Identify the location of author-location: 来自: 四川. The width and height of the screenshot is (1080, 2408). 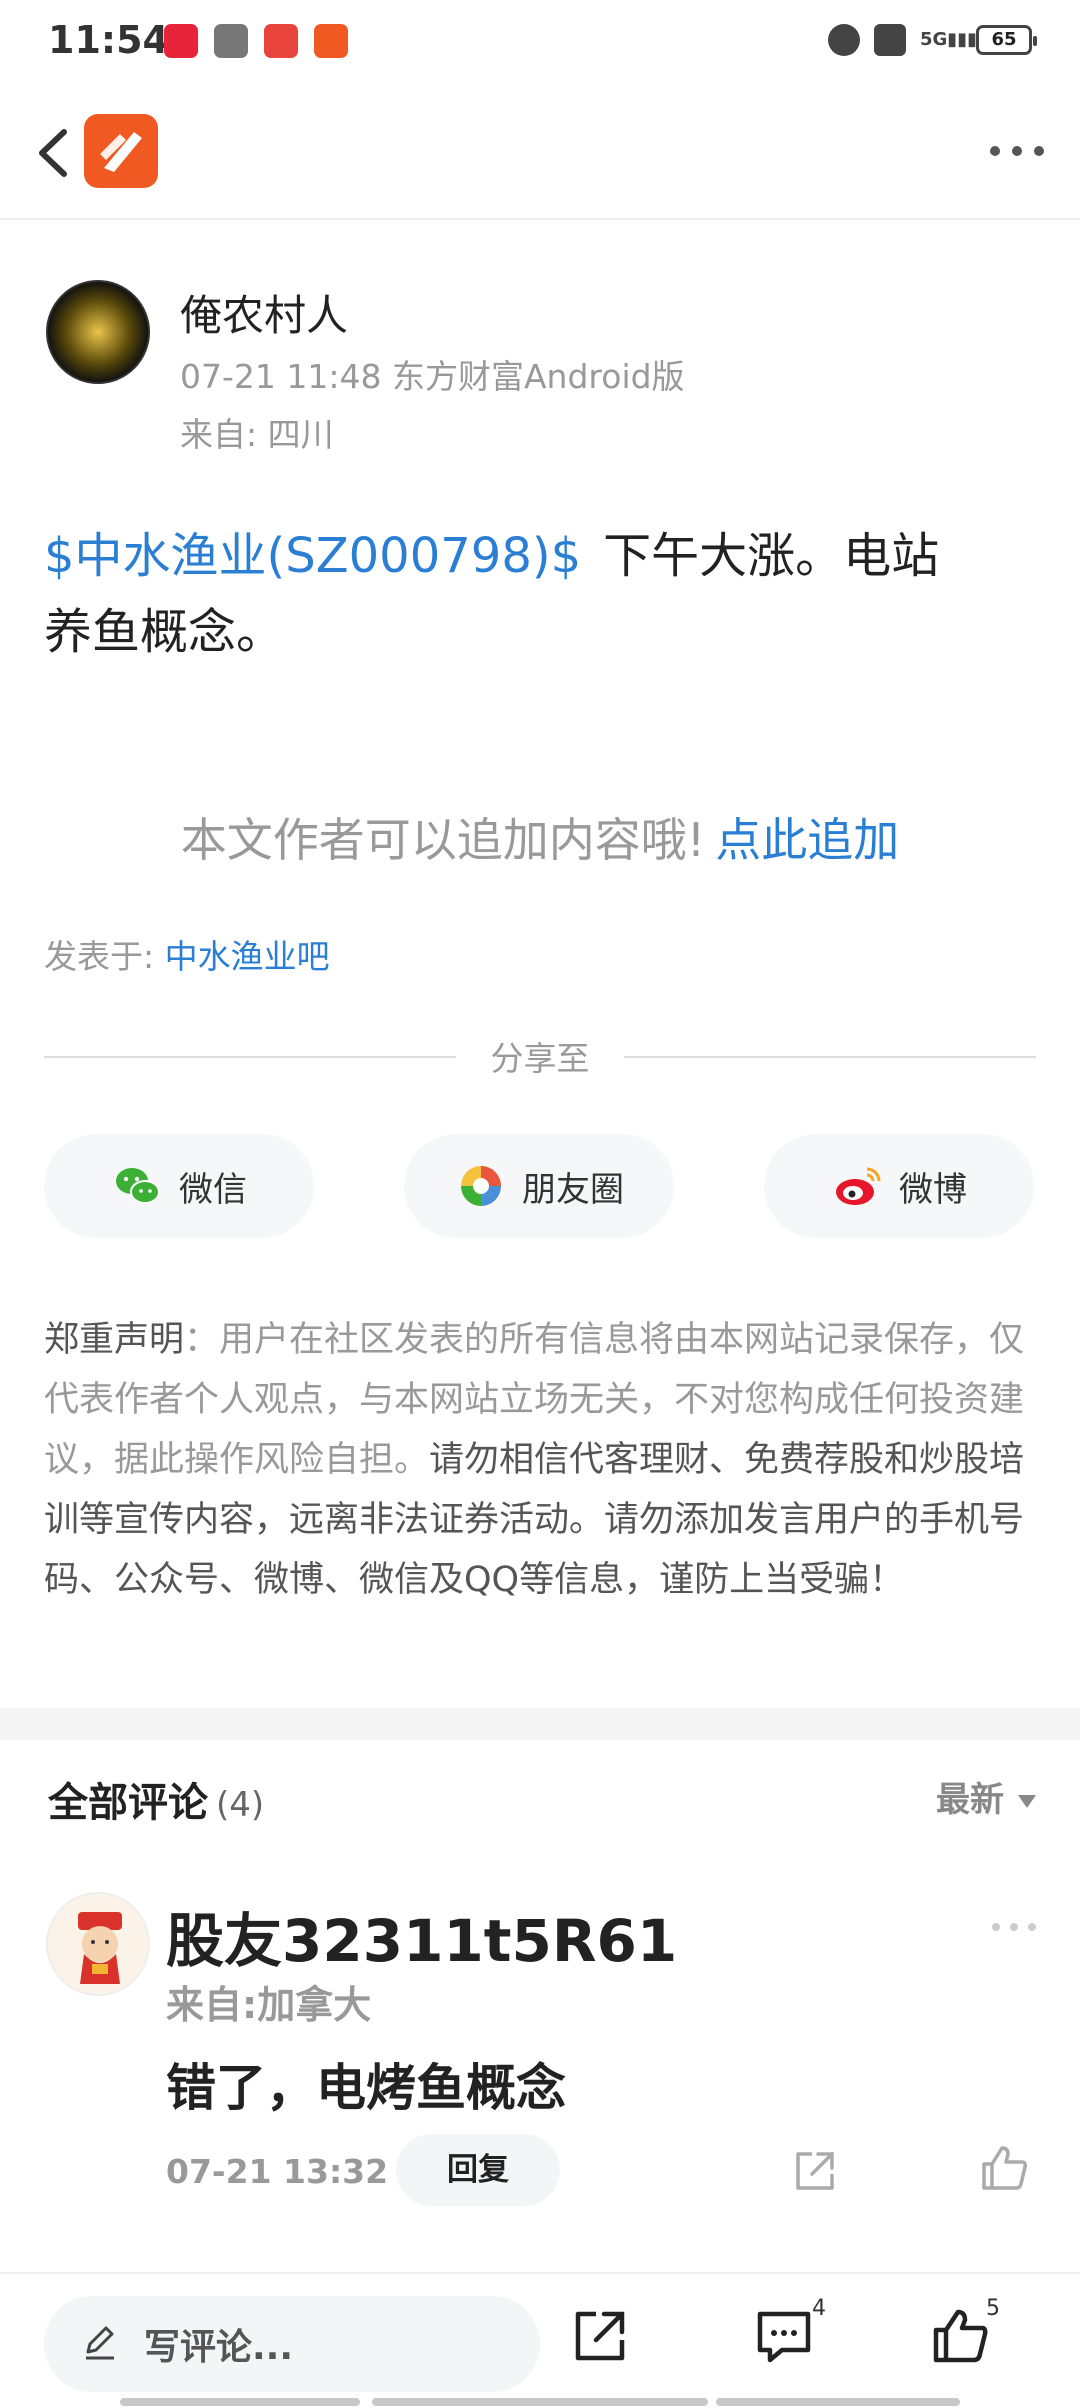
(257, 434).